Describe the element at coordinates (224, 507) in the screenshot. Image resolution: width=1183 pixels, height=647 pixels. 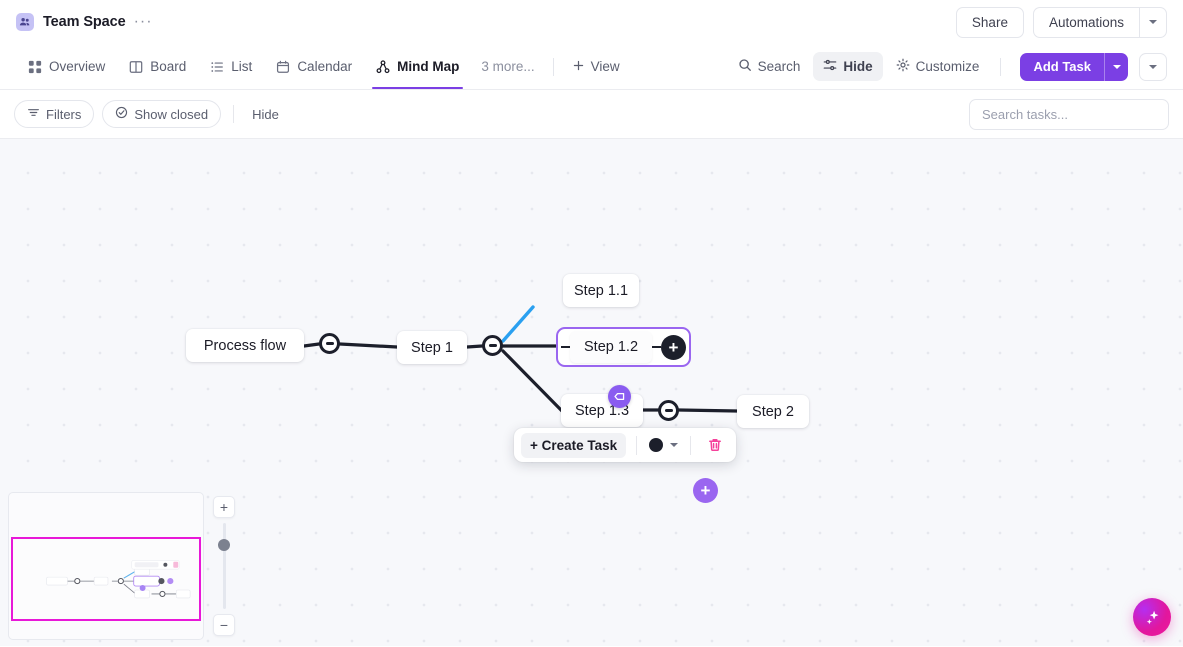
I see `zoom-in-button: +` at that location.